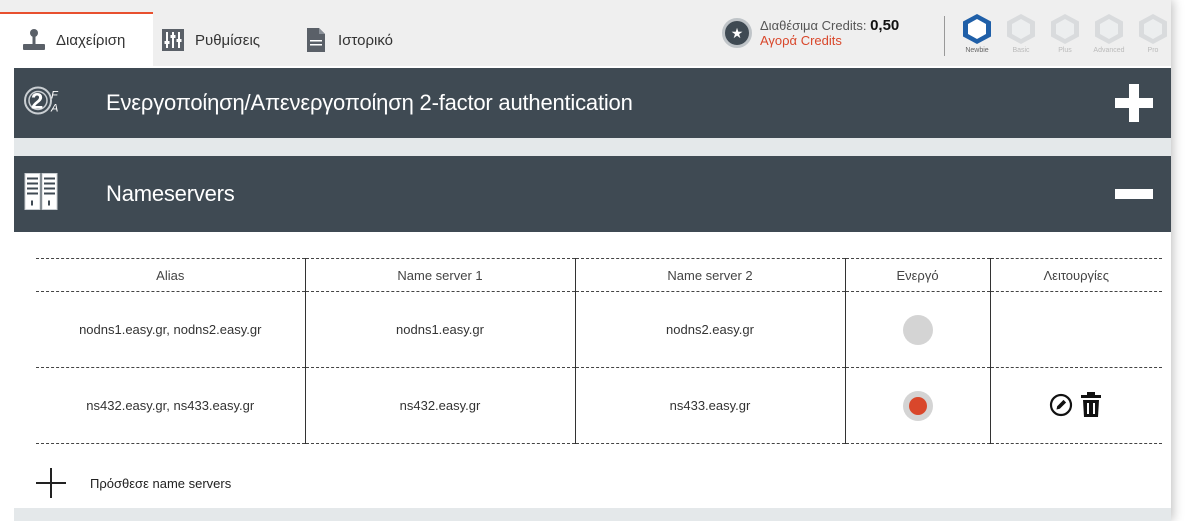 This screenshot has height=521, width=1185. Describe the element at coordinates (944, 36) in the screenshot. I see `divider` at that location.